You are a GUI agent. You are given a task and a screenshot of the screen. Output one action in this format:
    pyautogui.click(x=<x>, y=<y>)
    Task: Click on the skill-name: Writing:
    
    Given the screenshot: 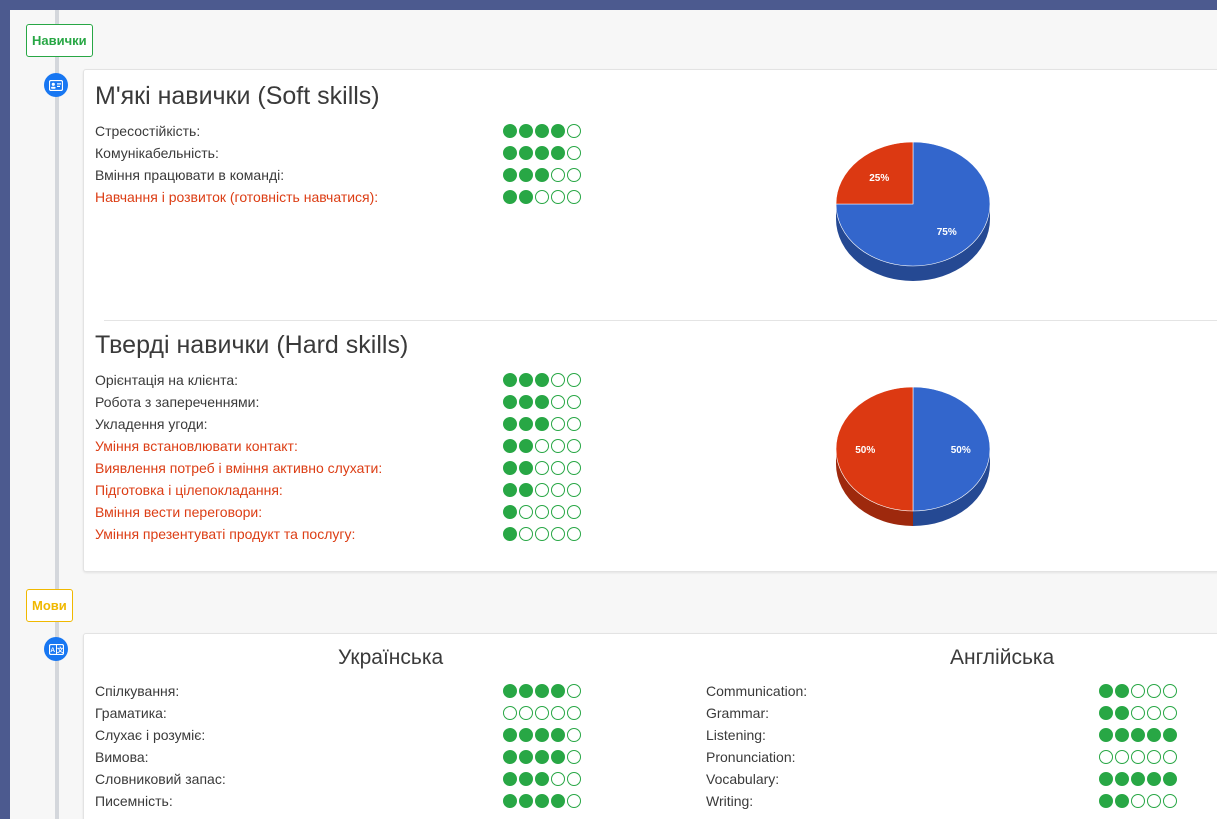 What is the action you would take?
    pyautogui.click(x=730, y=801)
    